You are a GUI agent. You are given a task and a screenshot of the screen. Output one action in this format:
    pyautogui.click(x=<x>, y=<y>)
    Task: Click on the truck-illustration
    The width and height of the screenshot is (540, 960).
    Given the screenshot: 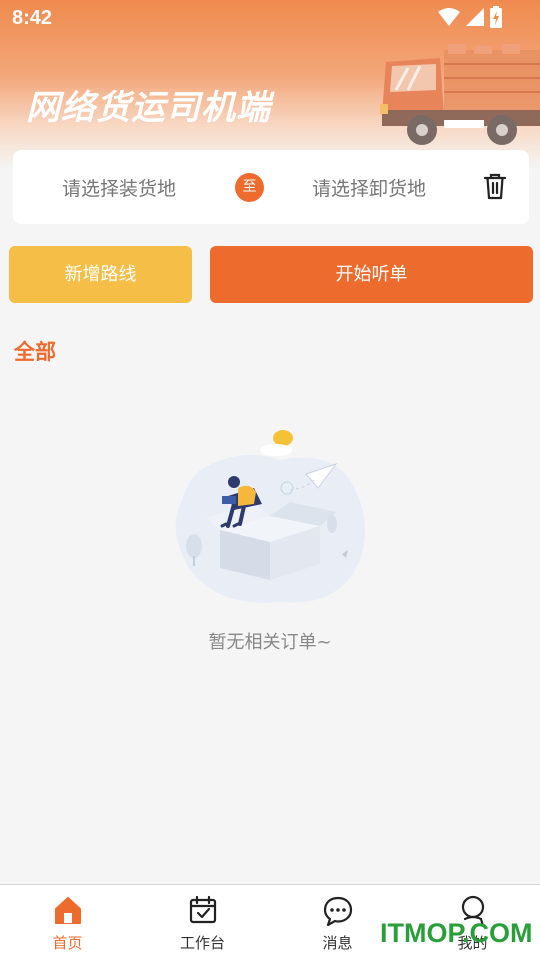 What is the action you would take?
    pyautogui.click(x=460, y=94)
    